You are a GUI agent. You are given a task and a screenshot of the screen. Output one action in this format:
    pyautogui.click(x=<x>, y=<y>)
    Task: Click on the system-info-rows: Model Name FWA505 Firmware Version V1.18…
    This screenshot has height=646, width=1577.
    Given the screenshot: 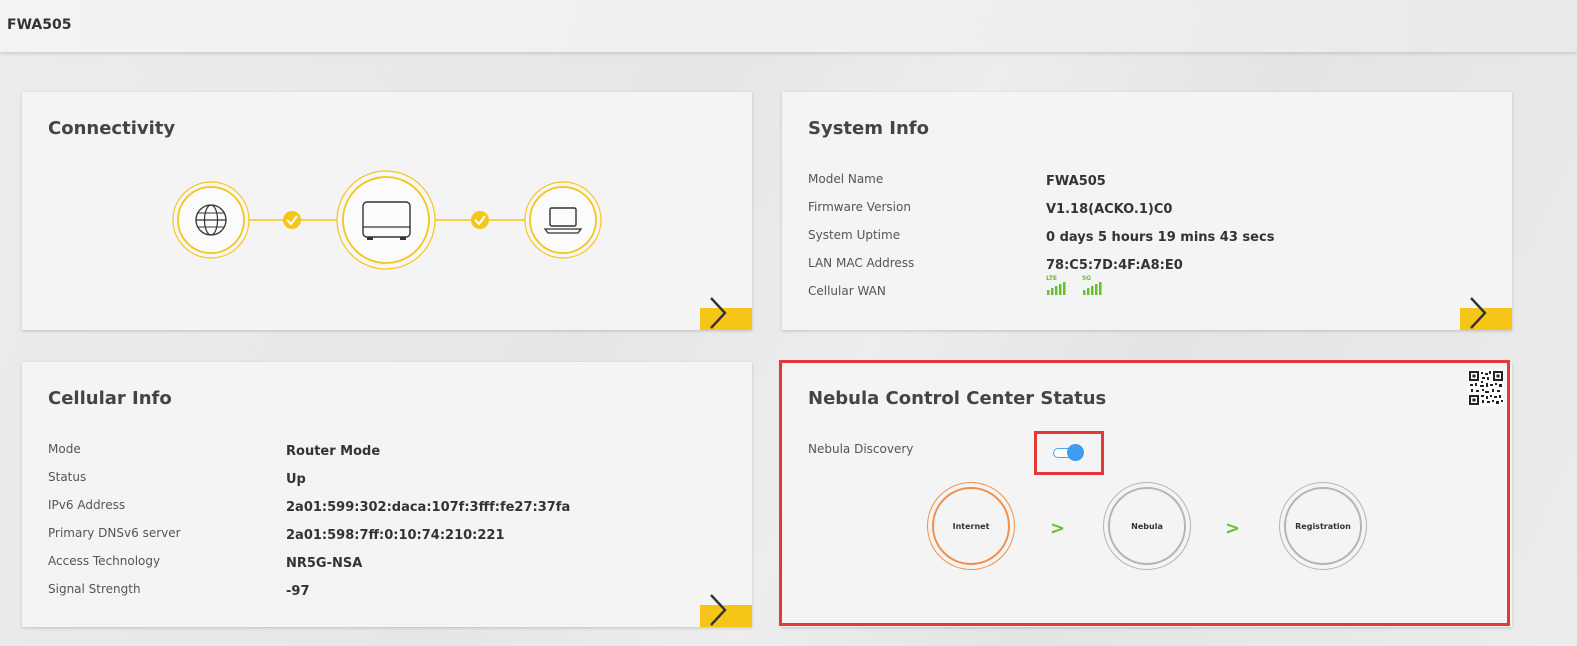 What is the action you would take?
    pyautogui.click(x=1153, y=242)
    